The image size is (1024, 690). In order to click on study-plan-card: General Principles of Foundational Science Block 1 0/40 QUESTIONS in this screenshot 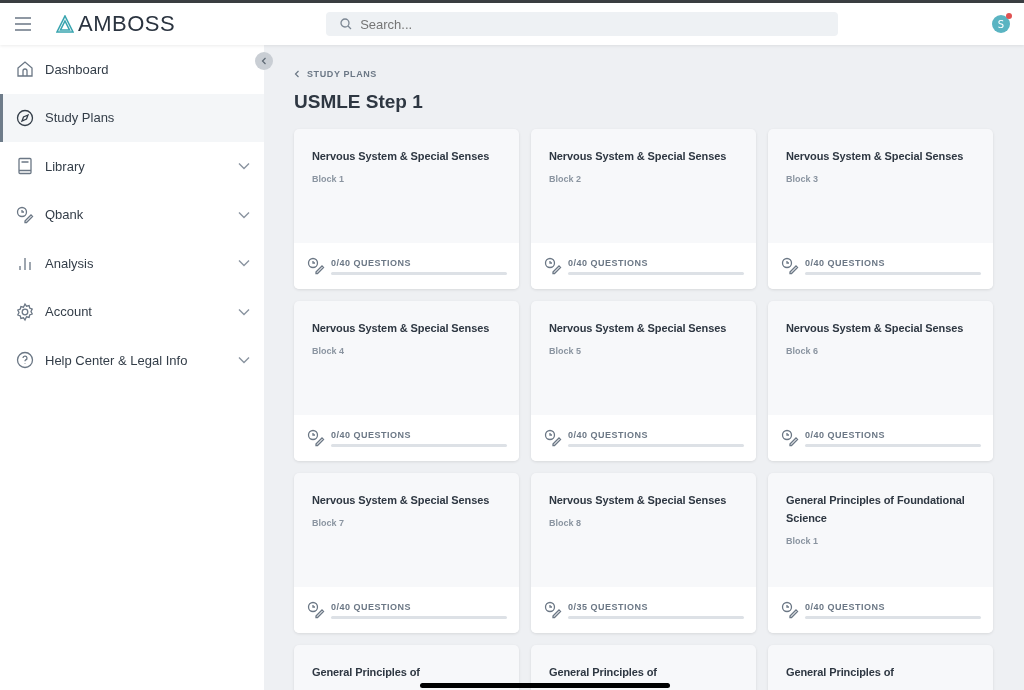, I will do `click(880, 553)`.